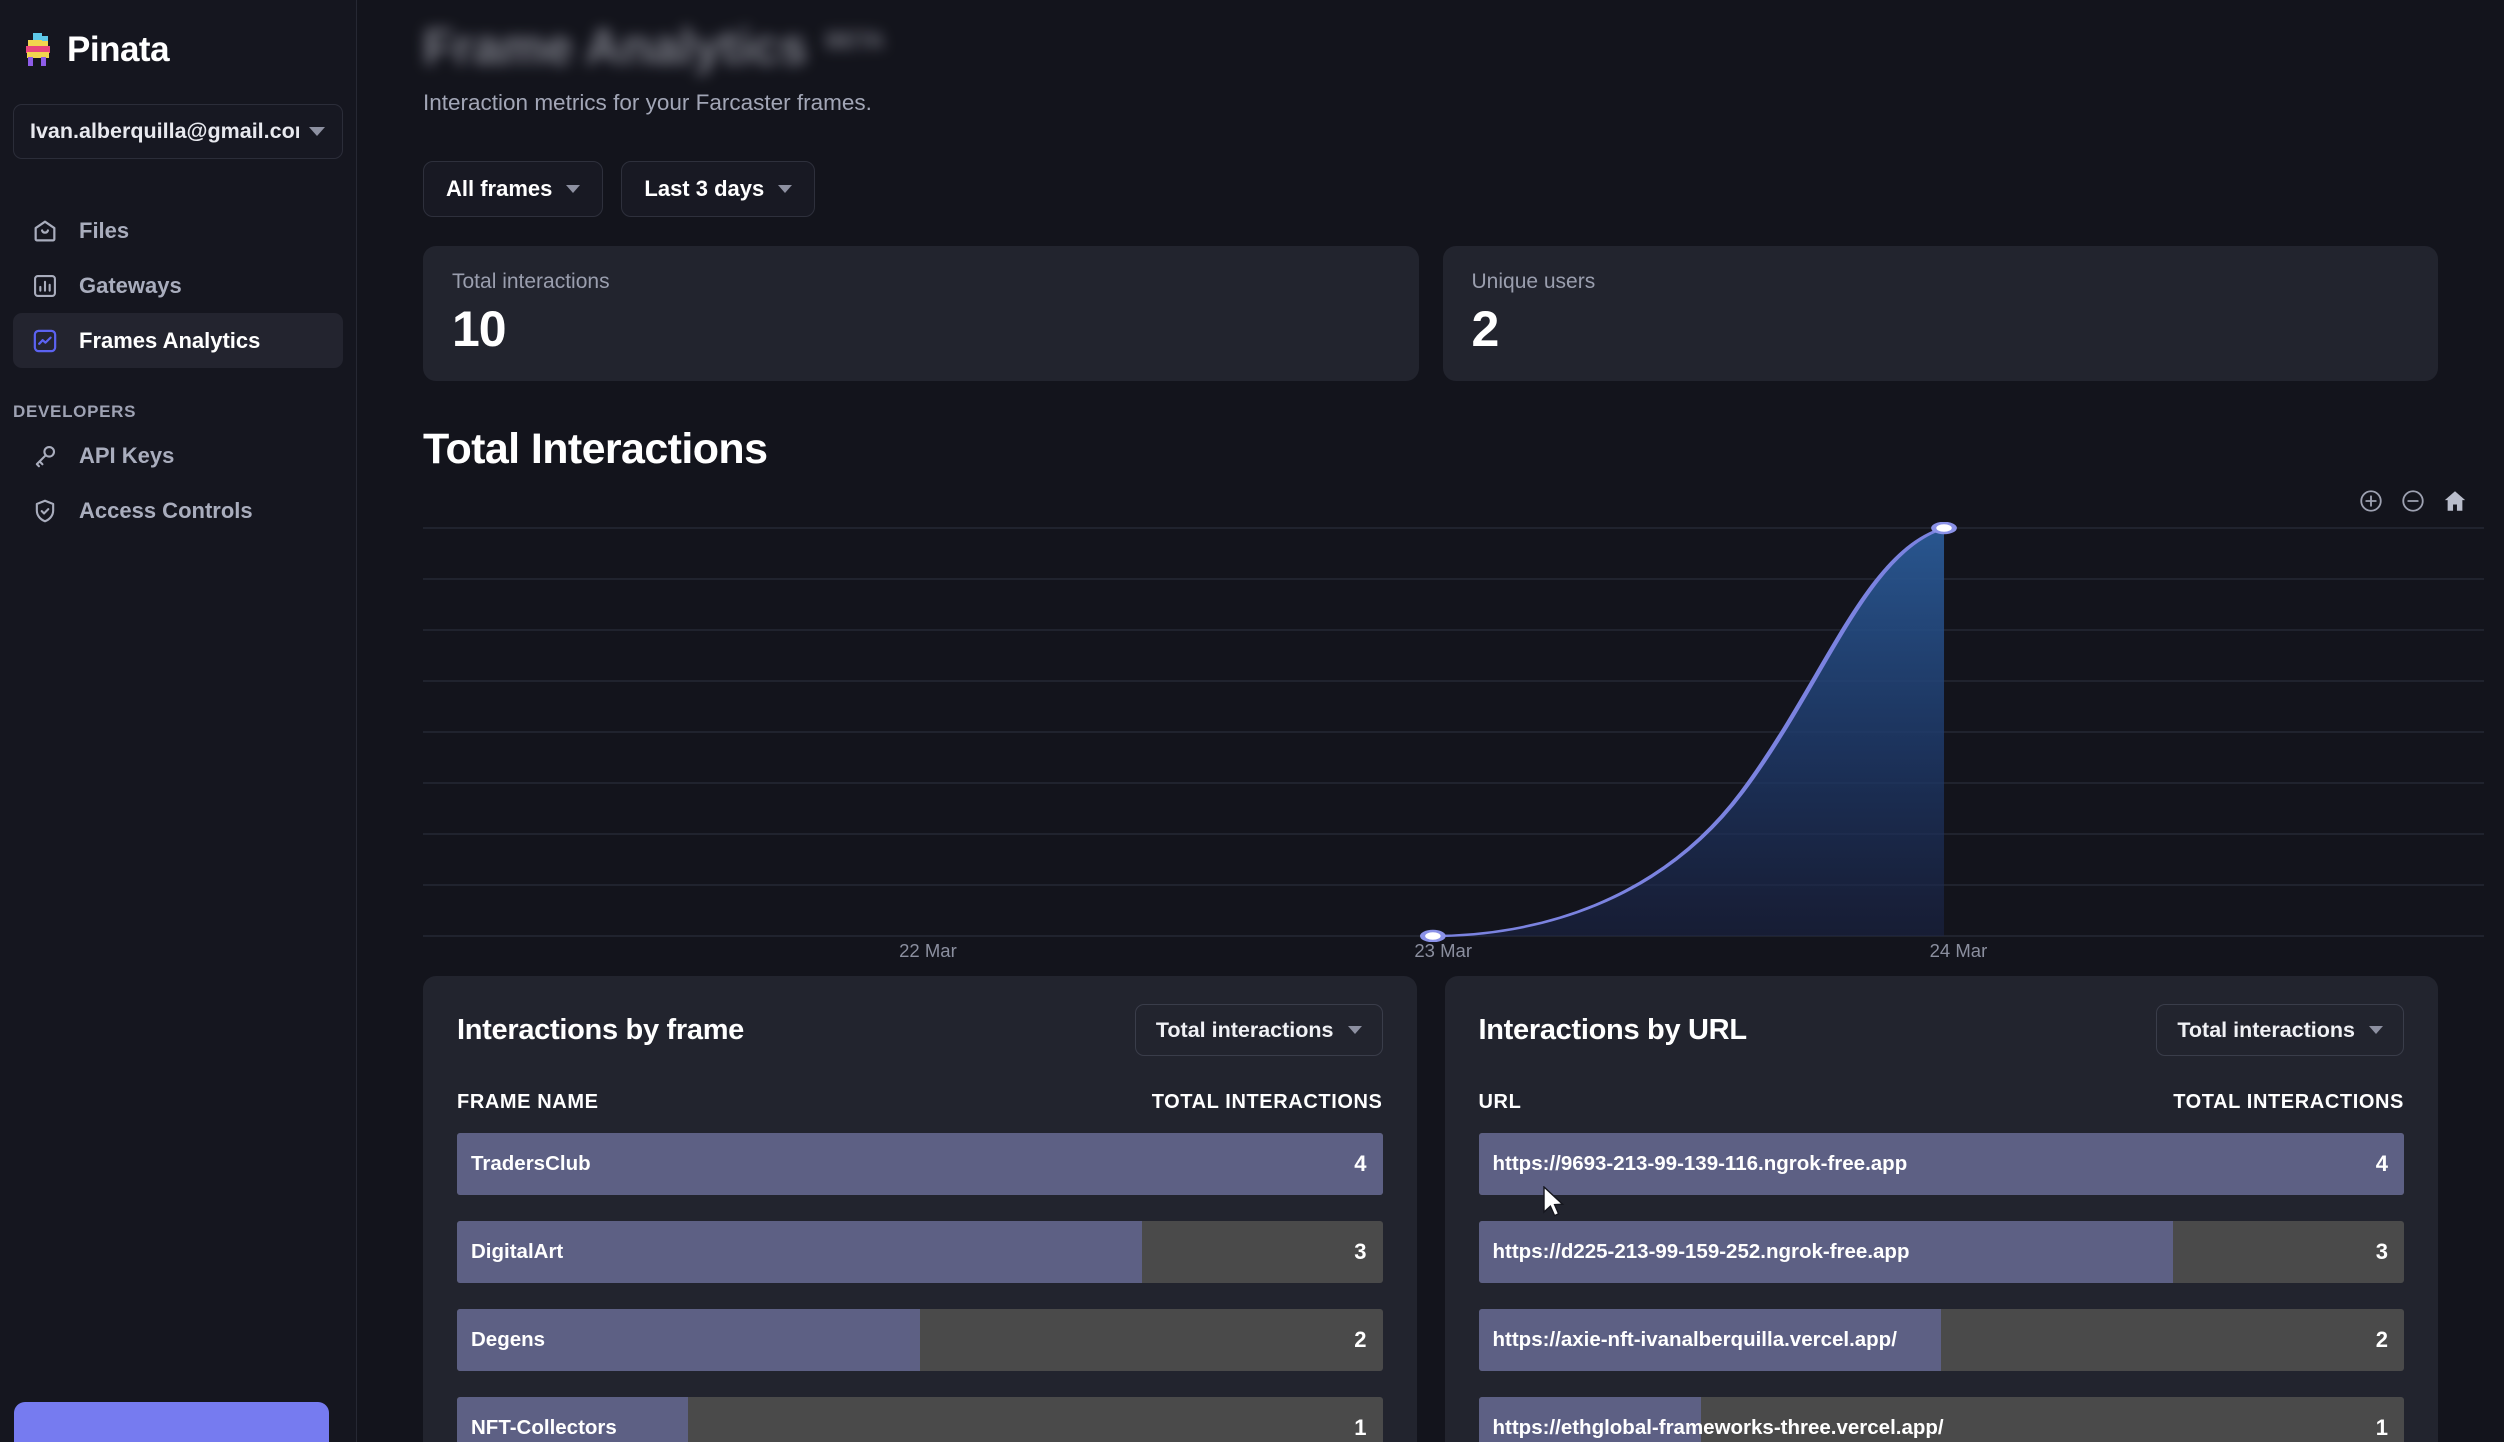 This screenshot has height=1442, width=2504. Describe the element at coordinates (921, 313) in the screenshot. I see `stat-card-total-interactions: Total interactions 10` at that location.